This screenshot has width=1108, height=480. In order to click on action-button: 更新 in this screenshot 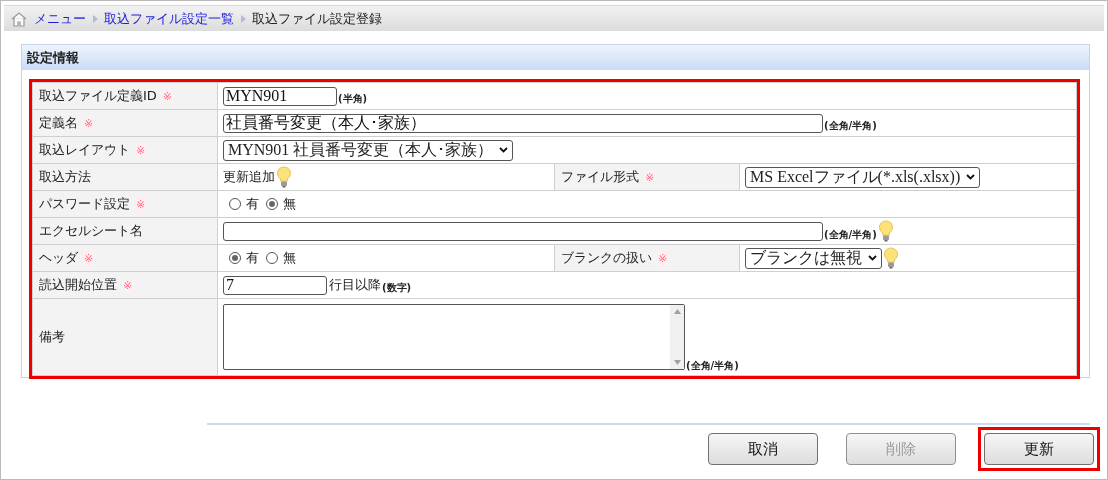, I will do `click(1039, 449)`.